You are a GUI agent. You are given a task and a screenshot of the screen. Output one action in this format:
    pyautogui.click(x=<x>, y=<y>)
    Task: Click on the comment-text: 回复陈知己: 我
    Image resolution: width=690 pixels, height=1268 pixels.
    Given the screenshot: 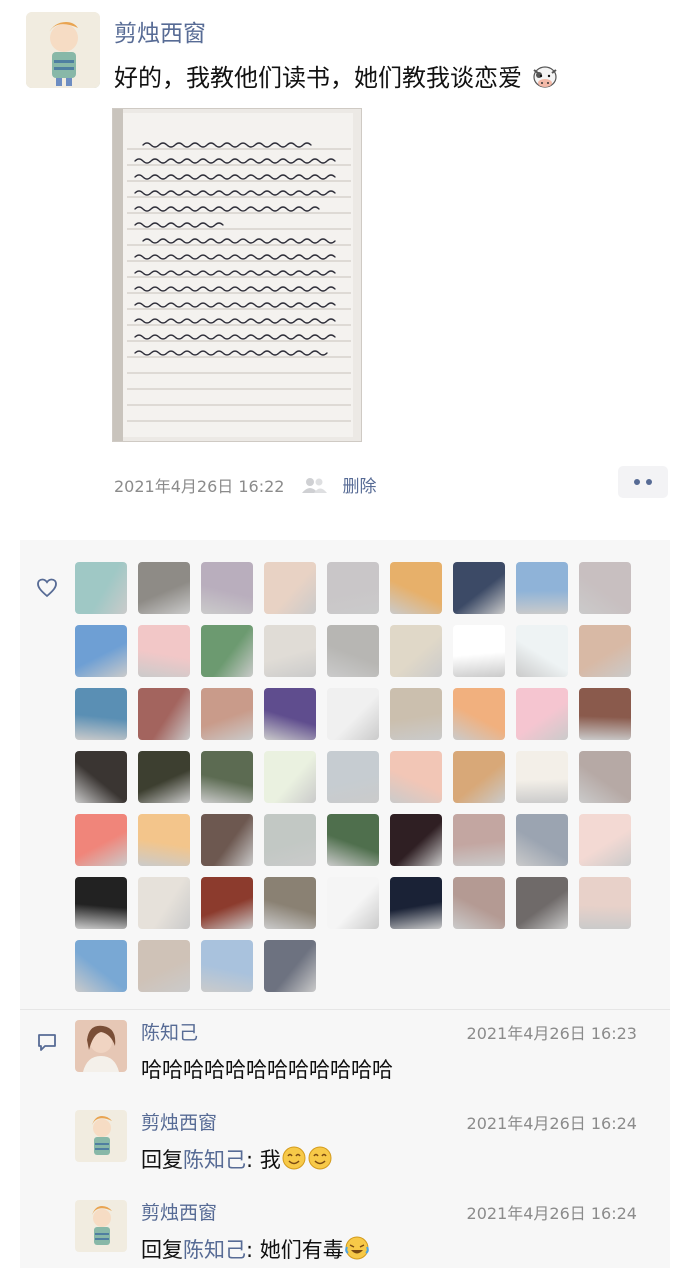 What is the action you would take?
    pyautogui.click(x=237, y=1159)
    